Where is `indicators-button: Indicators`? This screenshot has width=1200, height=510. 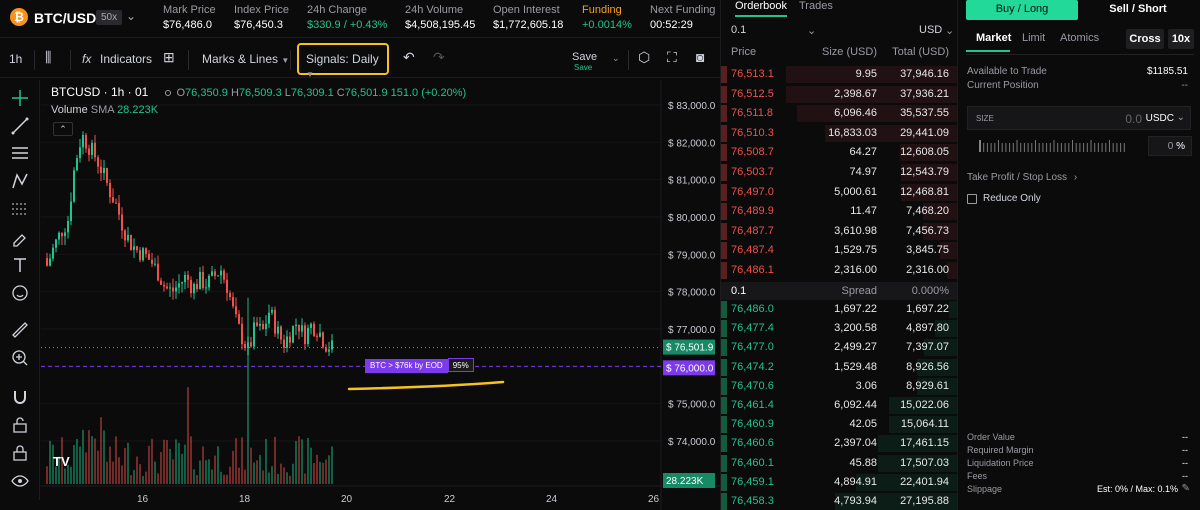 indicators-button: Indicators is located at coordinates (126, 59).